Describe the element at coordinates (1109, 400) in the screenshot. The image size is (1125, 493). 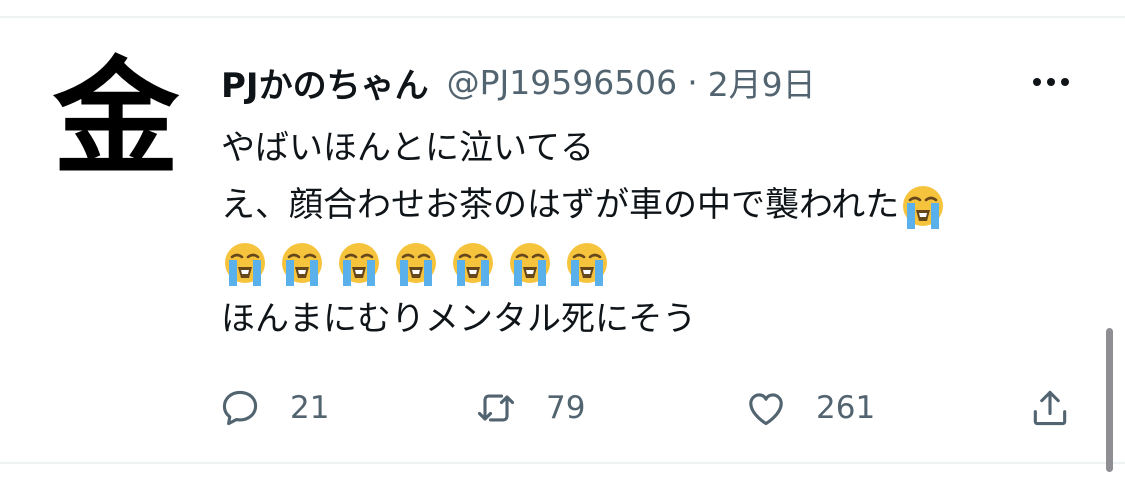
I see `scrollbar` at that location.